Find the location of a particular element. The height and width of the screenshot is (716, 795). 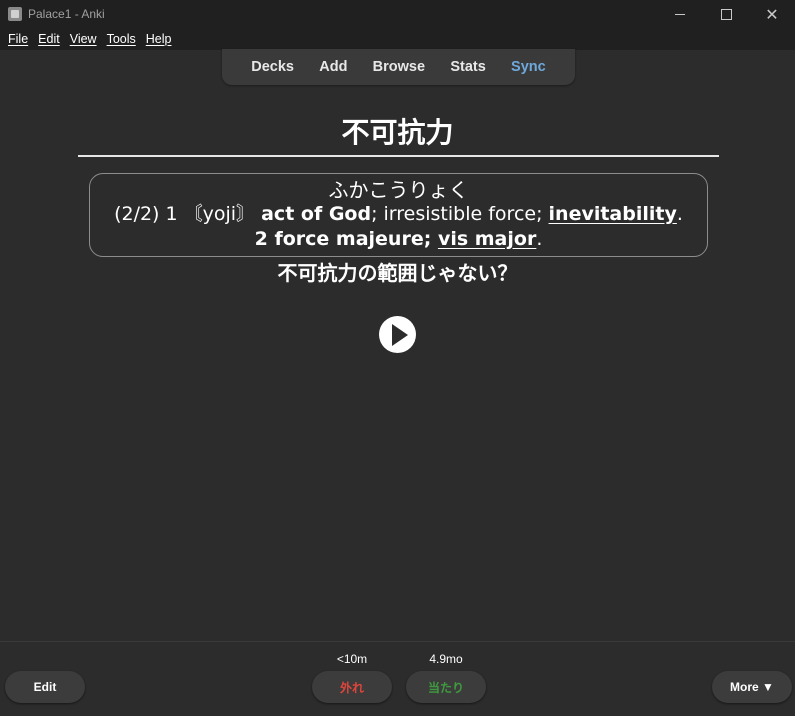

definition-end: . is located at coordinates (679, 214).